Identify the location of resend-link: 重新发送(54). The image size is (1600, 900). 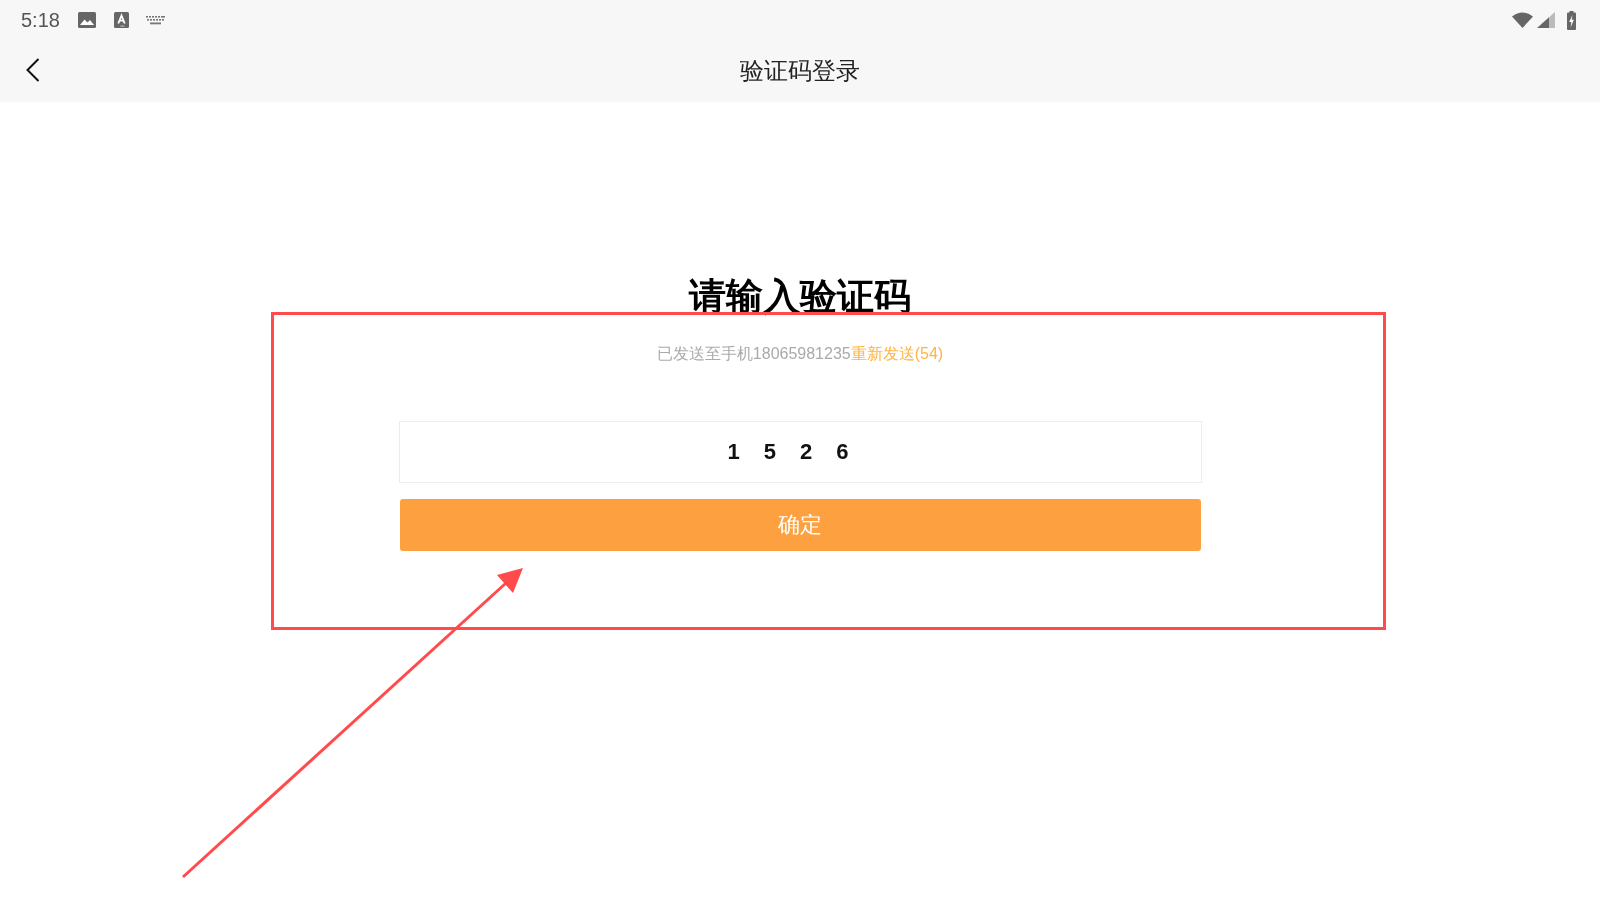
(897, 353).